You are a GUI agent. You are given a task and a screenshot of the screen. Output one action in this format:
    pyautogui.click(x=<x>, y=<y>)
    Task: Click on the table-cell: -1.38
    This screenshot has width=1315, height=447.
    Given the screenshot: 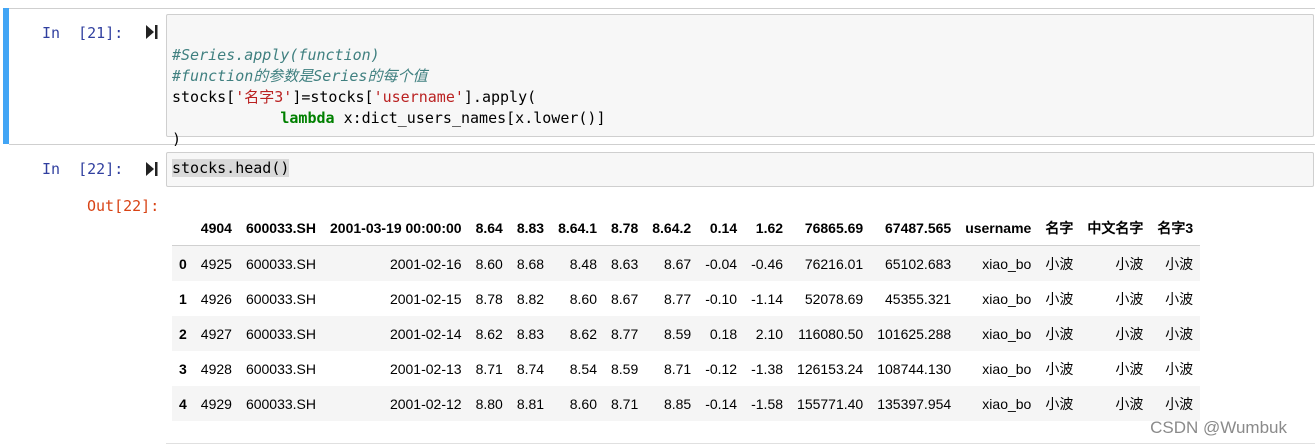 What is the action you would take?
    pyautogui.click(x=767, y=368)
    